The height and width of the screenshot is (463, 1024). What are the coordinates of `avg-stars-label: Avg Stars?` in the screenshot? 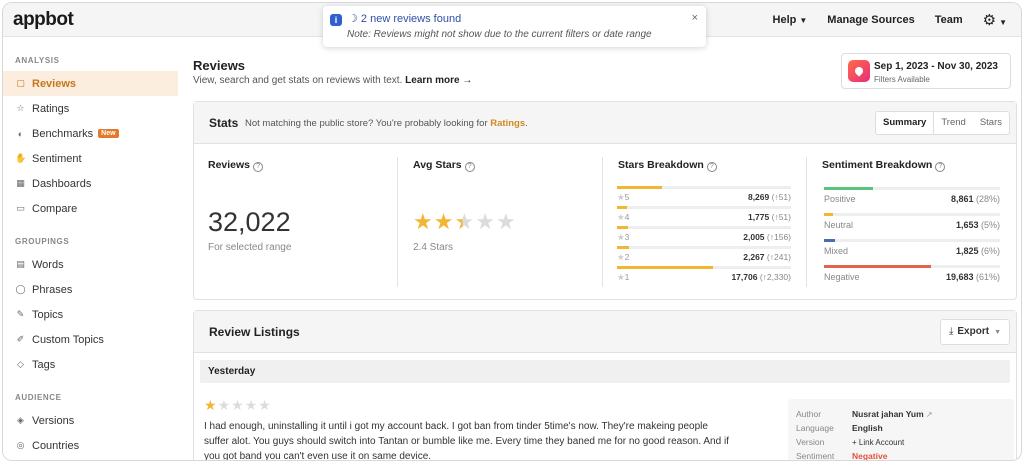 It's located at (444, 165).